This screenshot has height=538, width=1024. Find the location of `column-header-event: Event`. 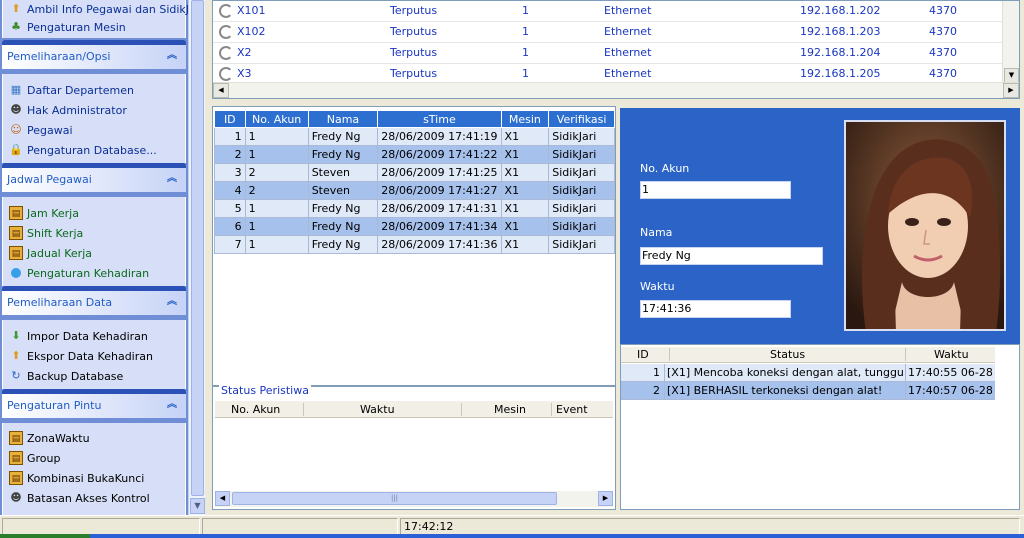

column-header-event: Event is located at coordinates (572, 409).